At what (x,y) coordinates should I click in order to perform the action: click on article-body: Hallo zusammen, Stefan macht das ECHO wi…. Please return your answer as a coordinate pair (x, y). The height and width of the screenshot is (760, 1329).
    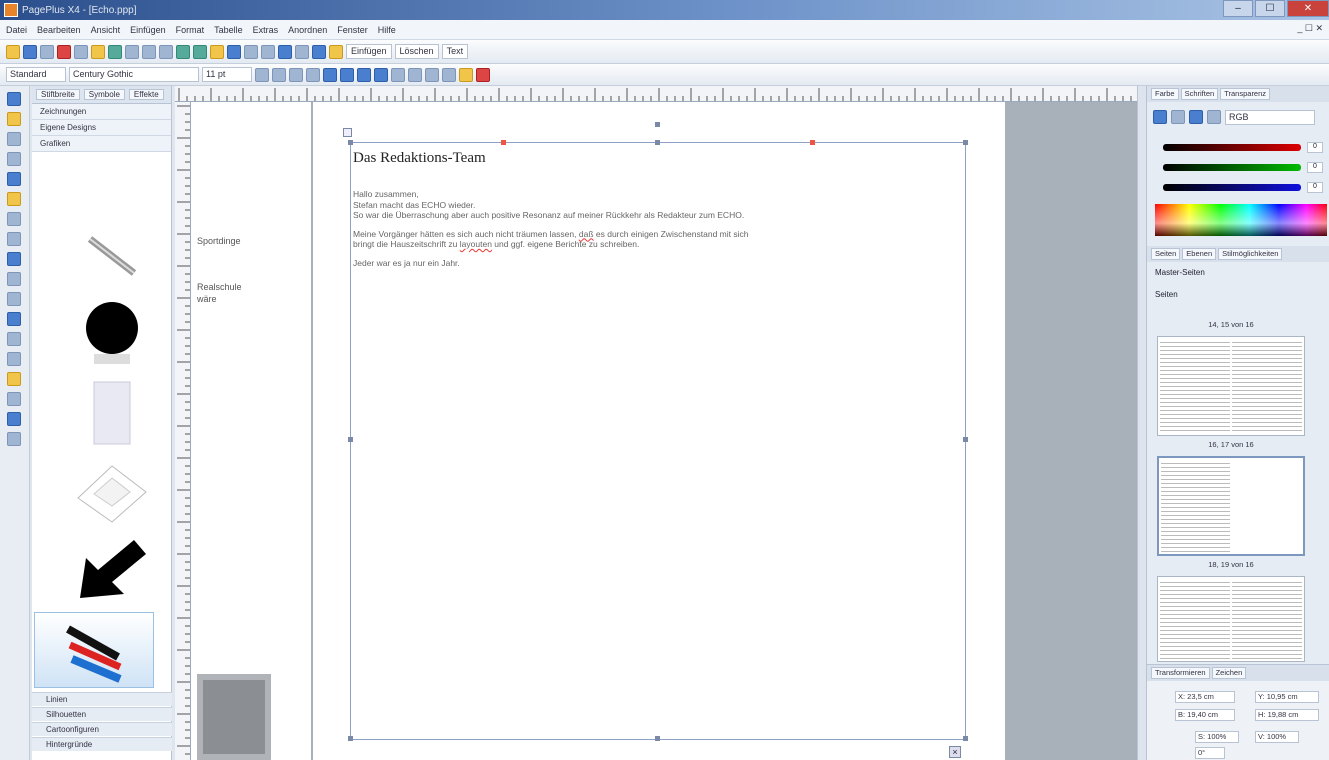
    Looking at the image, I should click on (653, 232).